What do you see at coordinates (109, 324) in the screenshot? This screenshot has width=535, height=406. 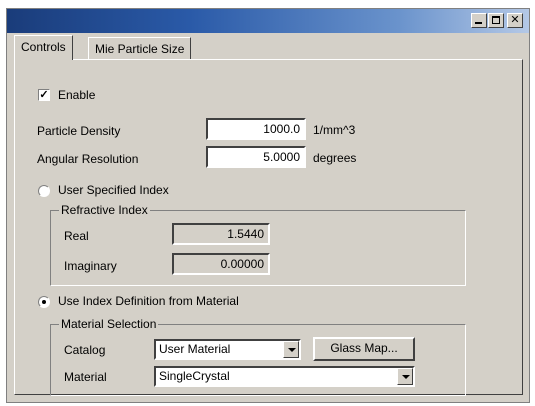 I see `material-selection-title: Material Selection` at bounding box center [109, 324].